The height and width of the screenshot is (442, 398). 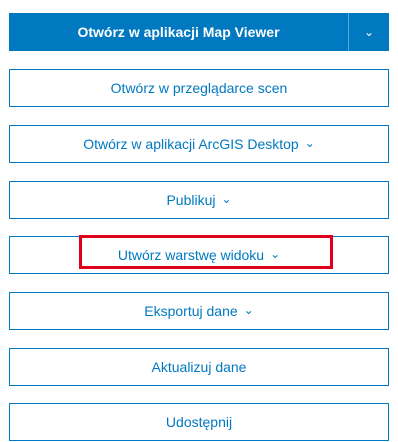 What do you see at coordinates (191, 200) in the screenshot?
I see `button-label: Publikuj` at bounding box center [191, 200].